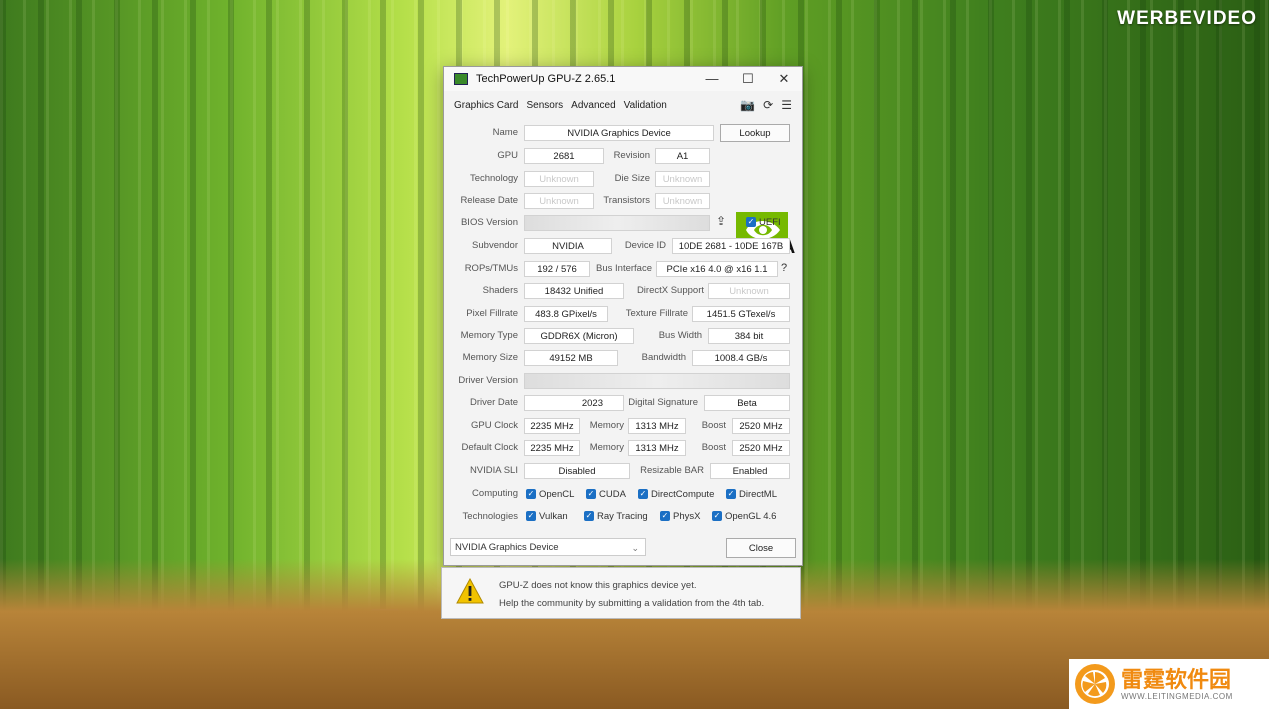 The width and height of the screenshot is (1269, 709). What do you see at coordinates (552, 448) in the screenshot?
I see `default-clock-field: 2235 MHz` at bounding box center [552, 448].